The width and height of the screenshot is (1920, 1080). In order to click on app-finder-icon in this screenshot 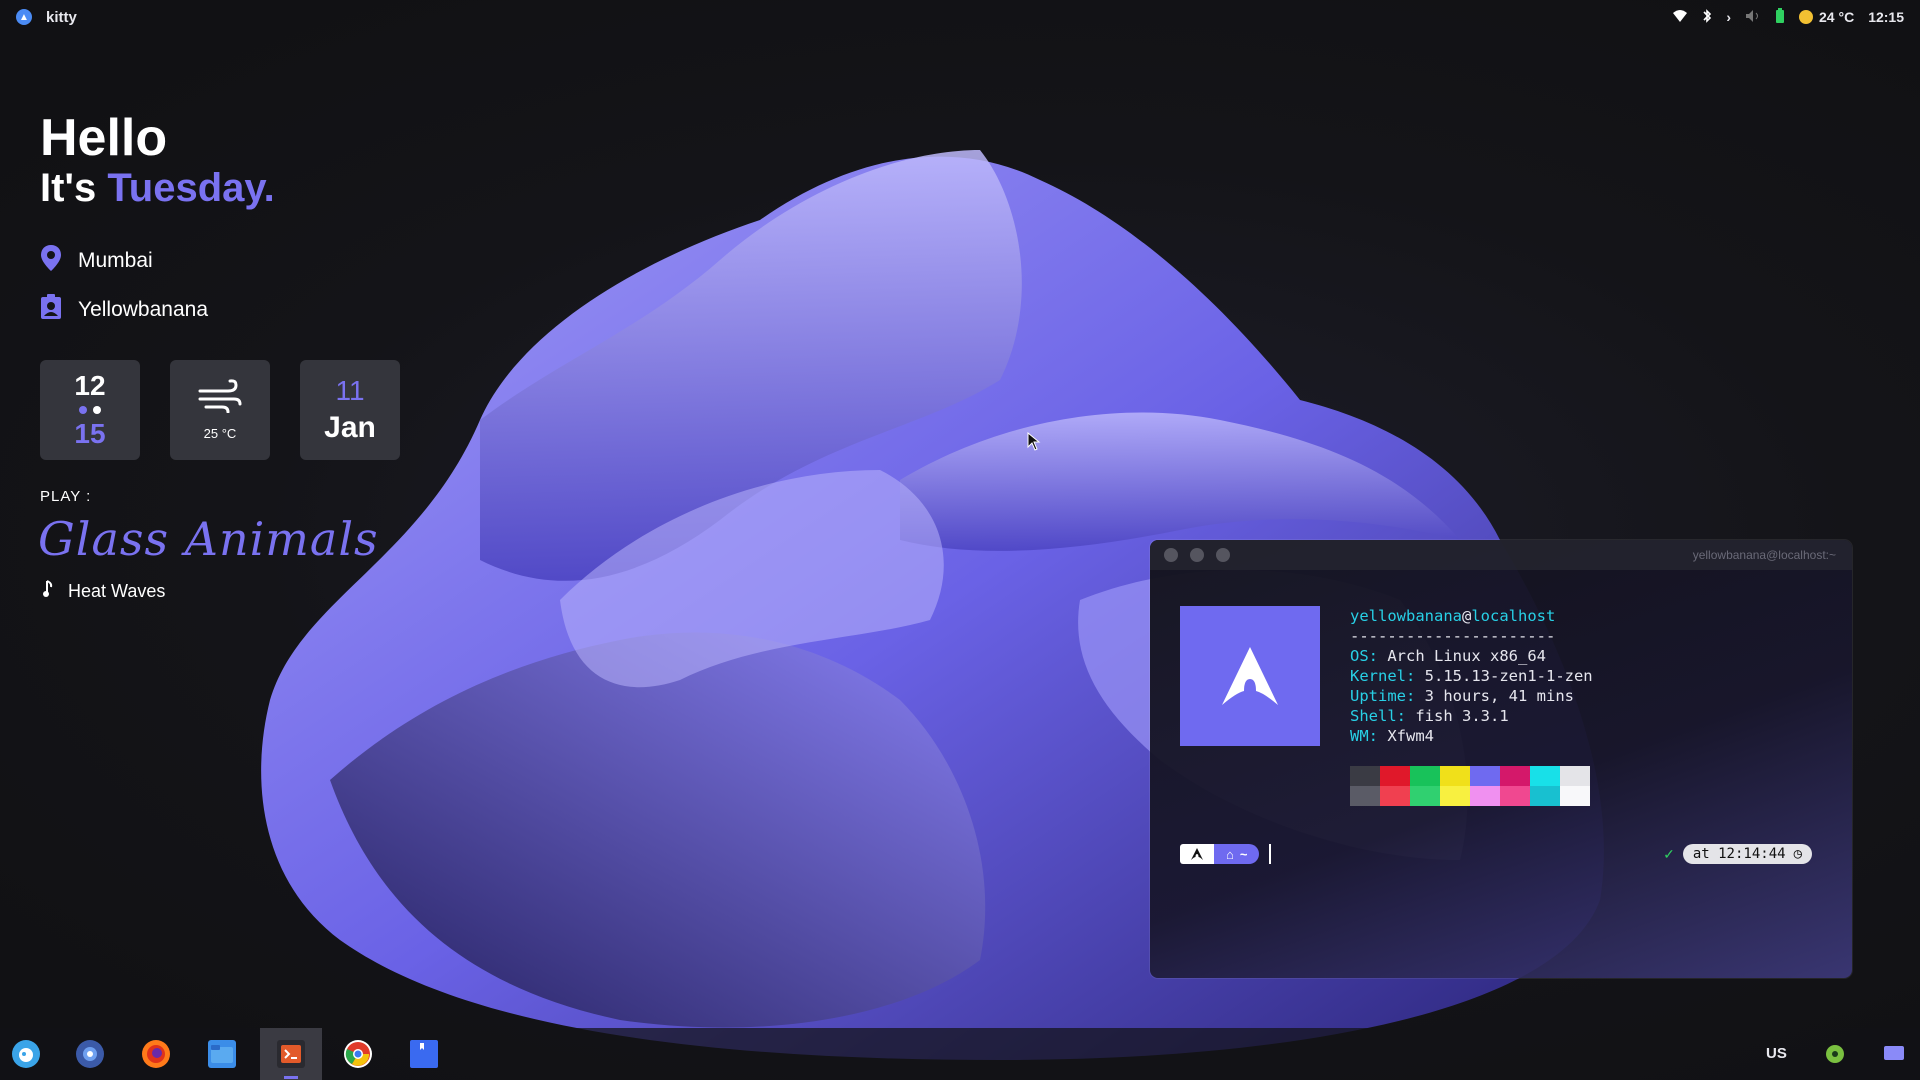, I will do `click(90, 1054)`.